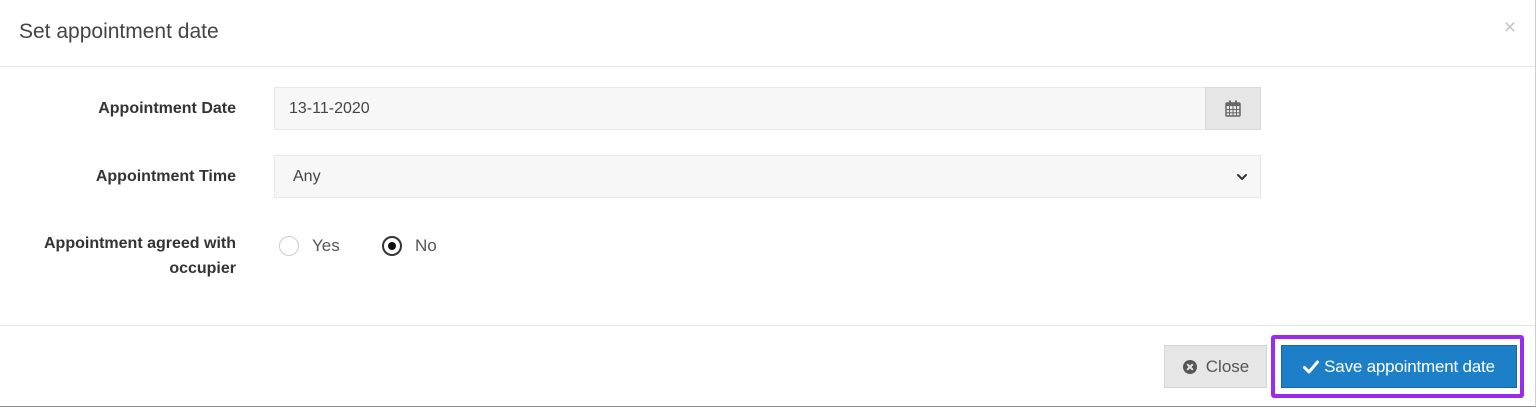  Describe the element at coordinates (767, 325) in the screenshot. I see `footer-divider` at that location.